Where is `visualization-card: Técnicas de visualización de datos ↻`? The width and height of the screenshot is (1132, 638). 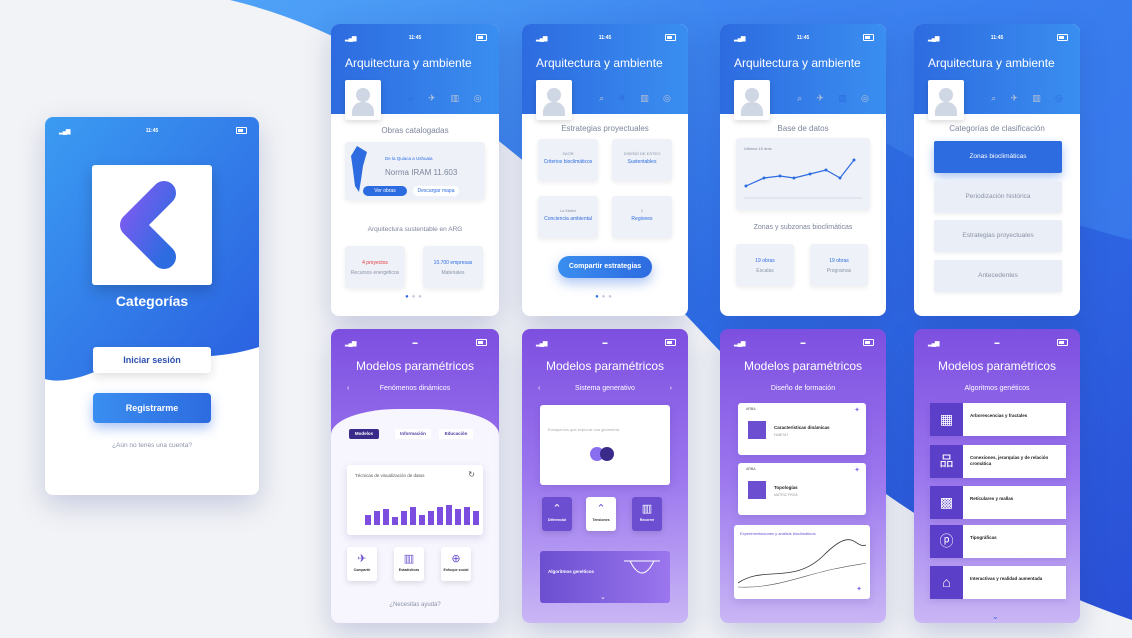 visualization-card: Técnicas de visualización de datos ↻ is located at coordinates (415, 500).